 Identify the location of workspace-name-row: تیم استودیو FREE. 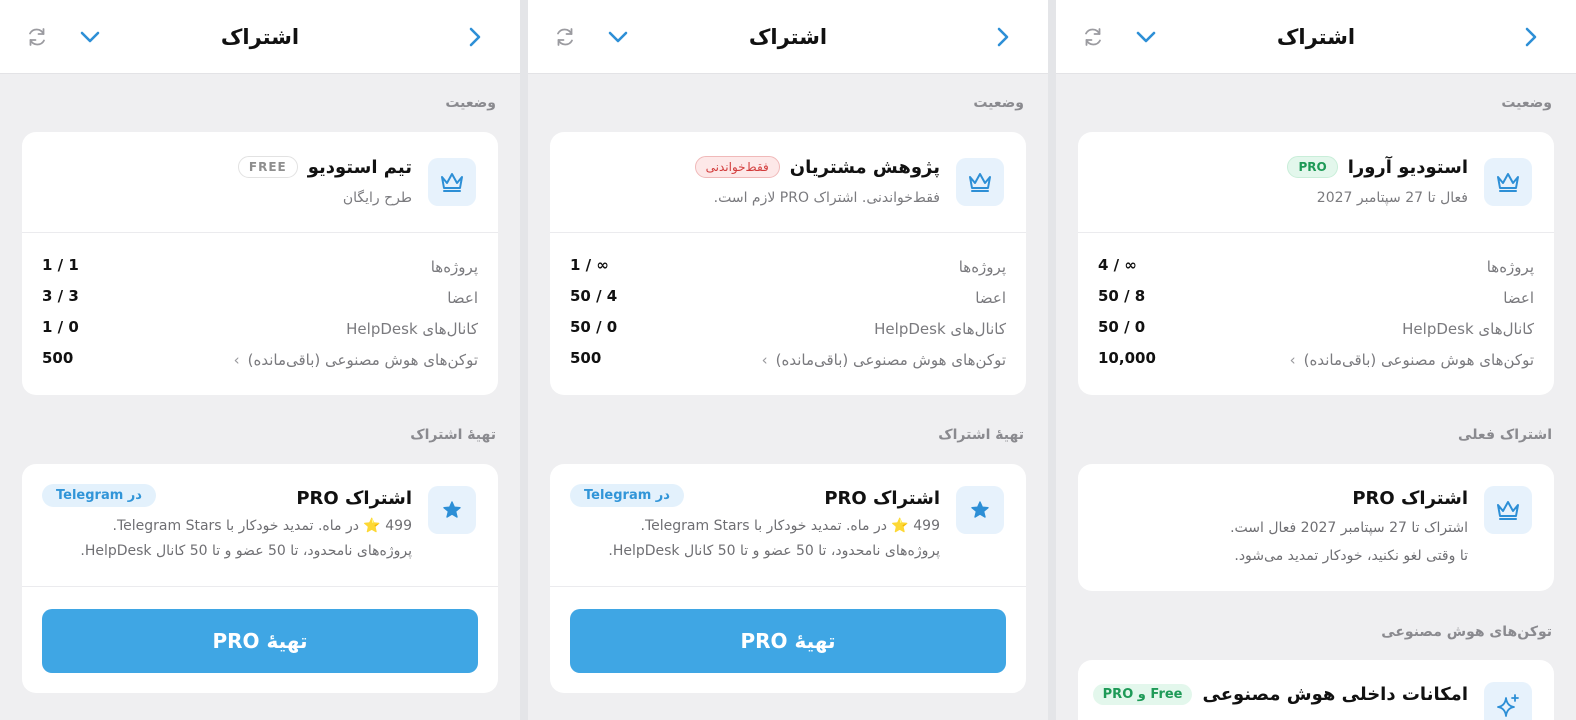
(324, 167).